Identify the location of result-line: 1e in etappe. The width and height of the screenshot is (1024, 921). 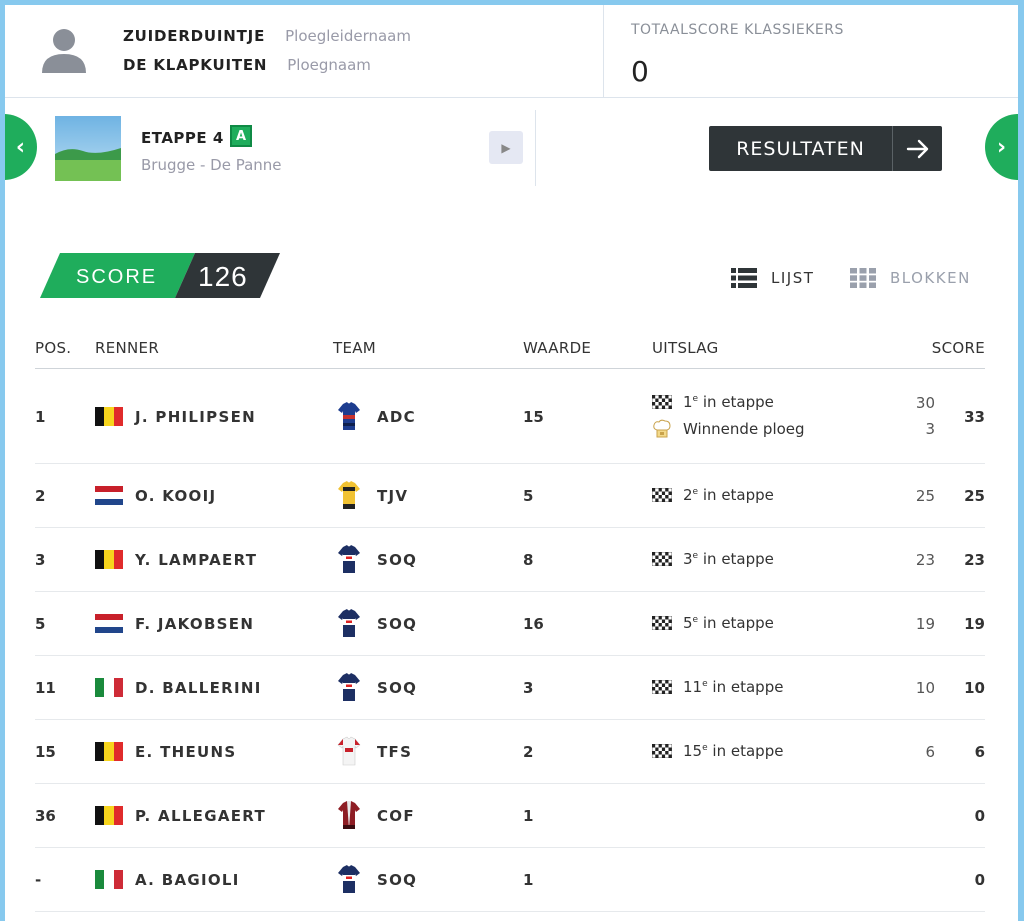
(713, 402).